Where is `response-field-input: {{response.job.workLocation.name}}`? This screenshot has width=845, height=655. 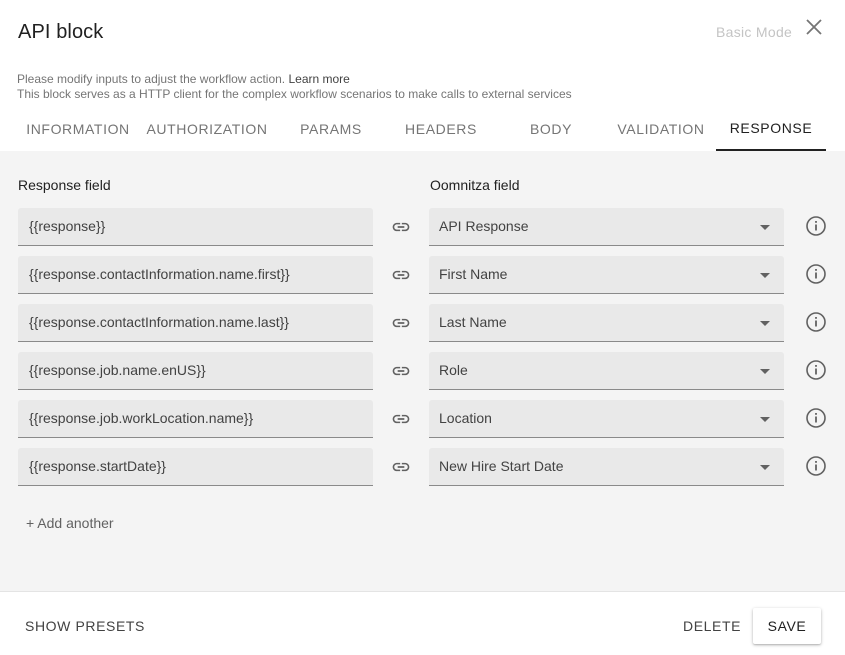 response-field-input: {{response.job.workLocation.name}} is located at coordinates (195, 419).